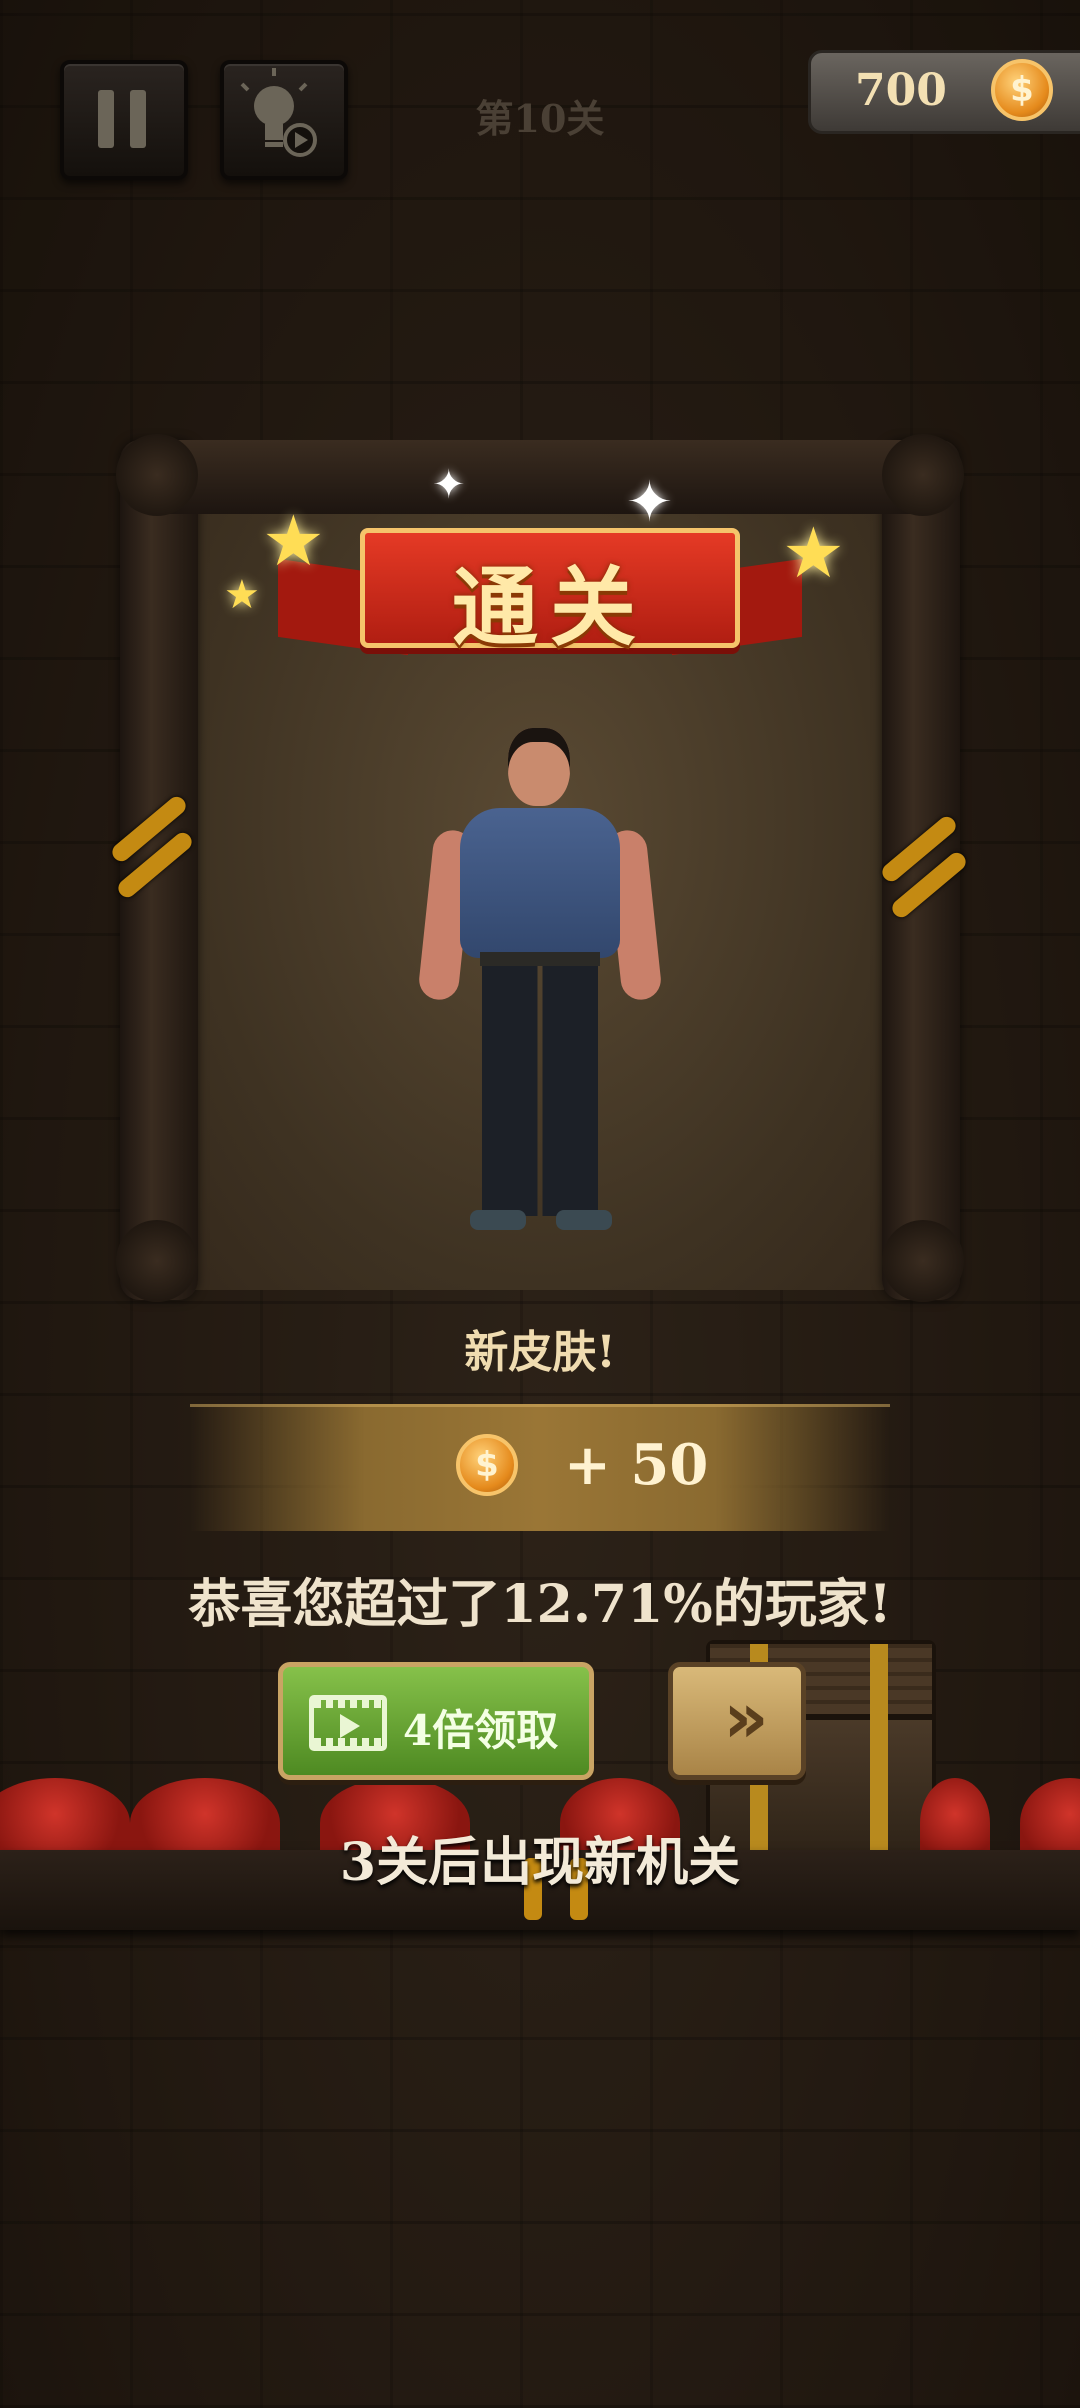 This screenshot has height=2408, width=1080. Describe the element at coordinates (540, 1352) in the screenshot. I see `new-skin-label: 新皮肤!` at that location.